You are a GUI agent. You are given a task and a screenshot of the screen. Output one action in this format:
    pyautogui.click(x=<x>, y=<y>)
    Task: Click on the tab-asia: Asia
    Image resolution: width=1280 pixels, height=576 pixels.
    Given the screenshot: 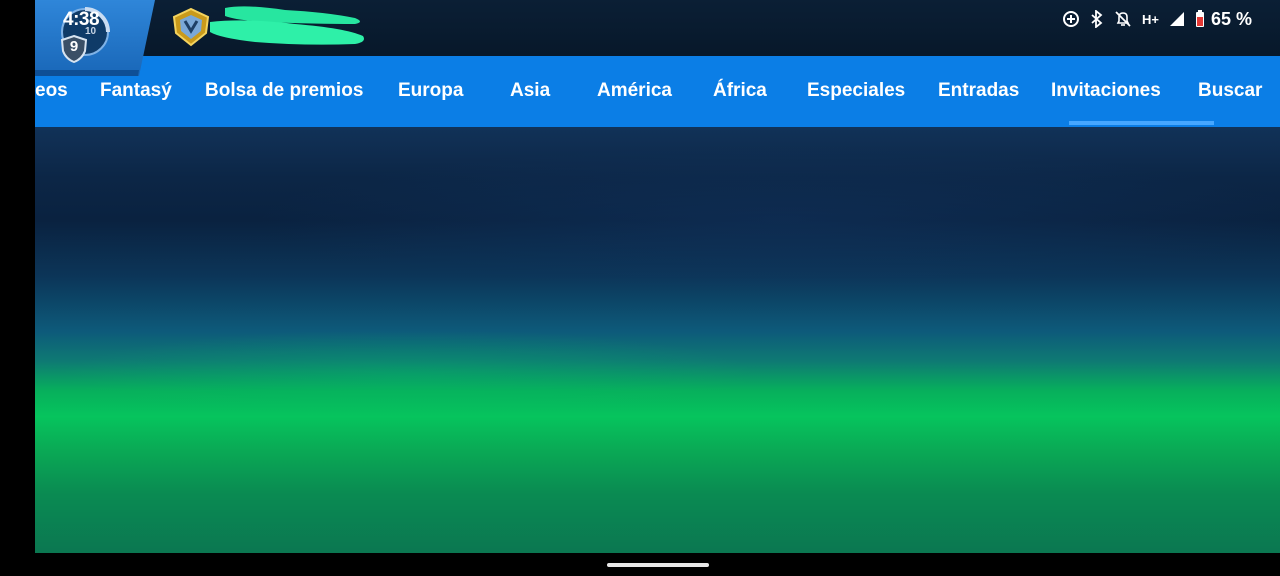 What is the action you would take?
    pyautogui.click(x=530, y=91)
    